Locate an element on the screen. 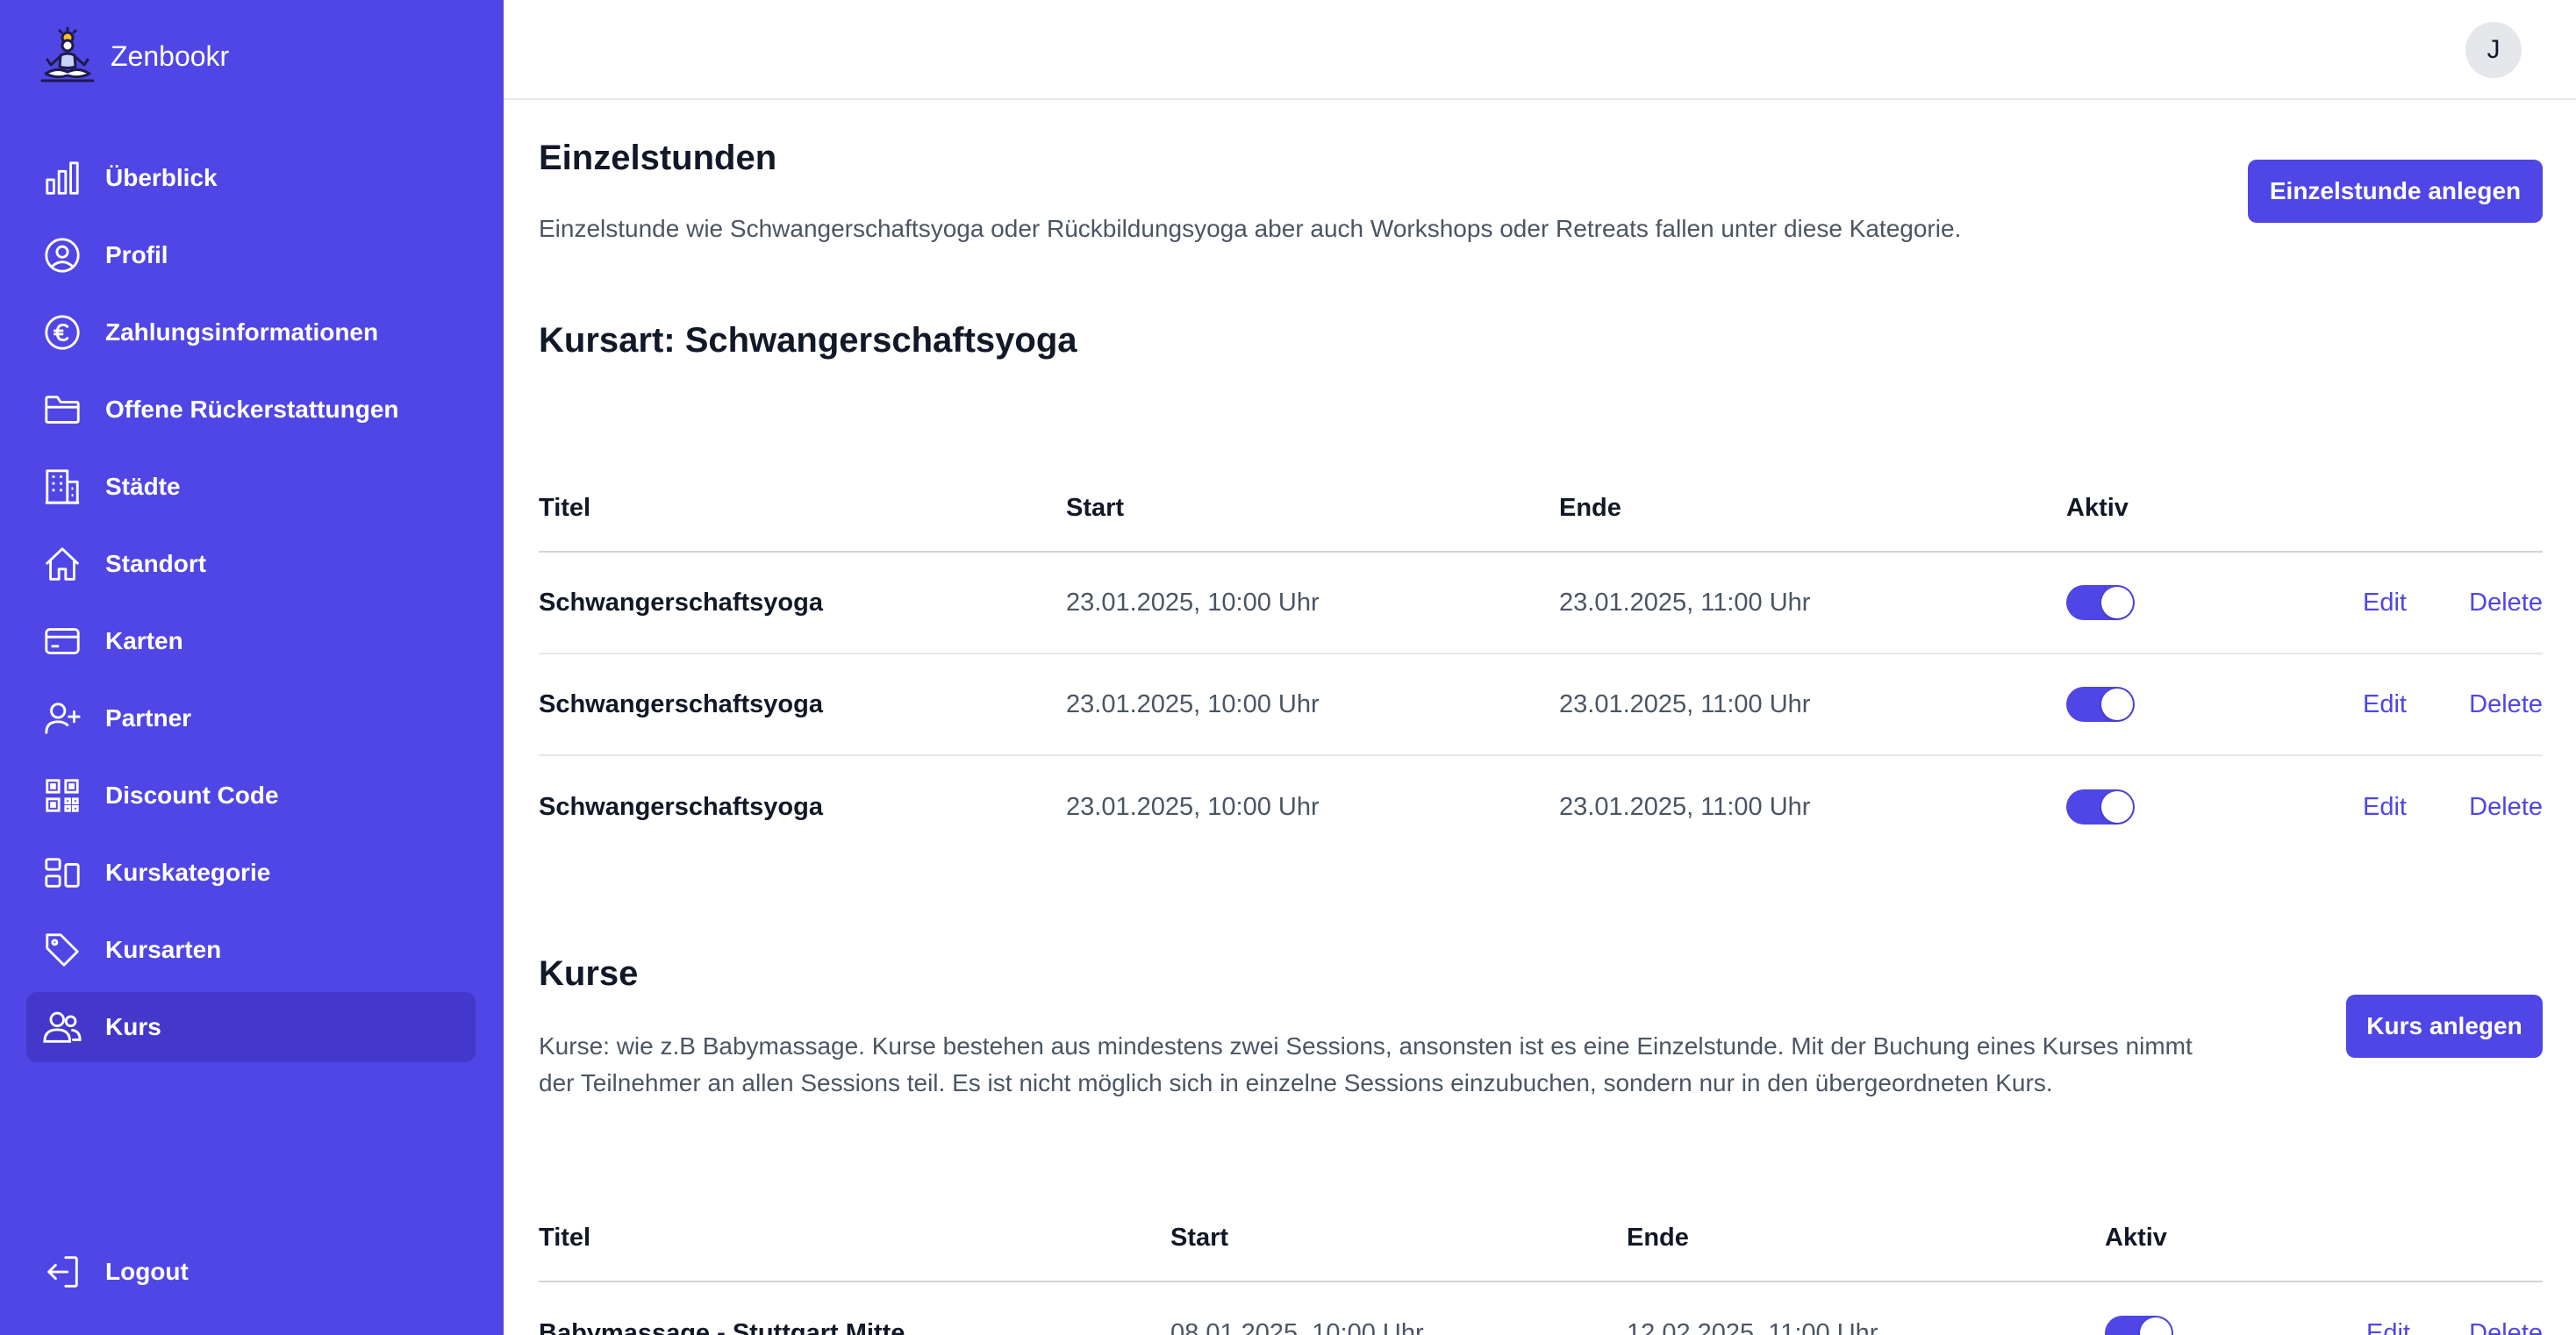 The width and height of the screenshot is (2576, 1335). create-kurs-button: Kurs anlegen is located at coordinates (2444, 1026).